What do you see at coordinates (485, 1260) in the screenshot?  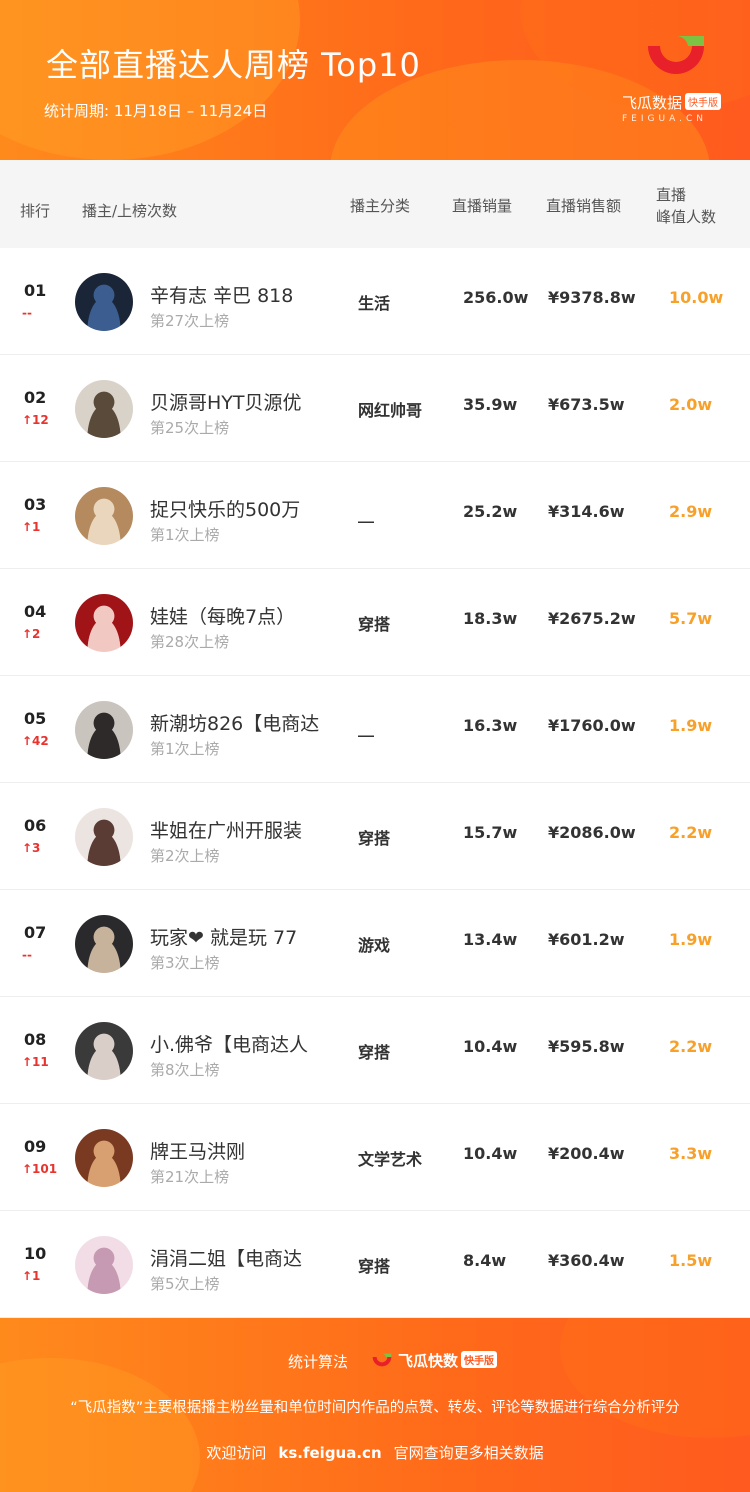 I see `live-sales: 8.4w` at bounding box center [485, 1260].